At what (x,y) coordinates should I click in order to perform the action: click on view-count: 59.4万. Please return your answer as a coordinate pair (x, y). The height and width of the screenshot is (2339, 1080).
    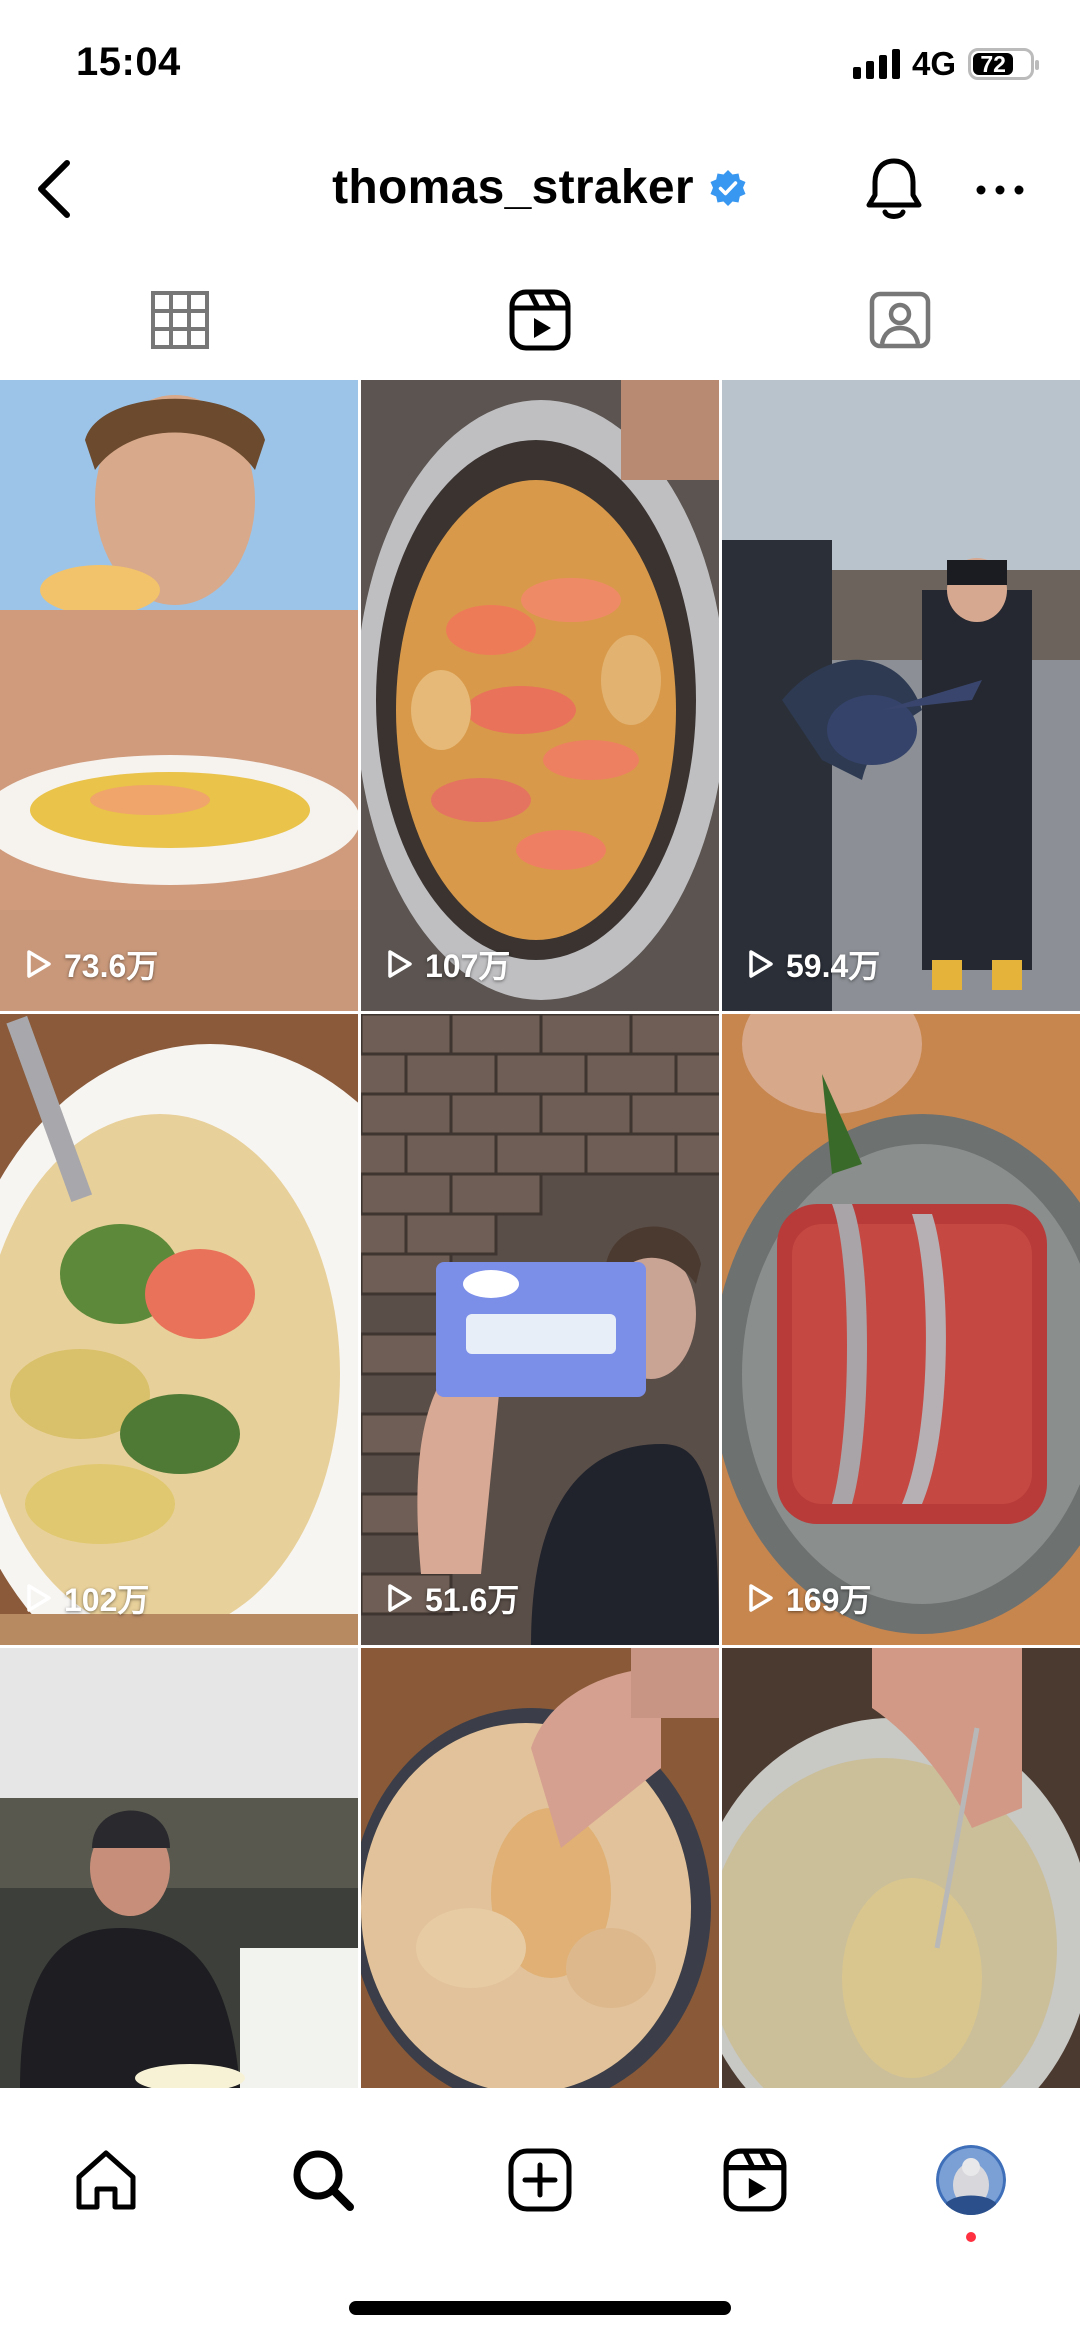
    Looking at the image, I should click on (814, 964).